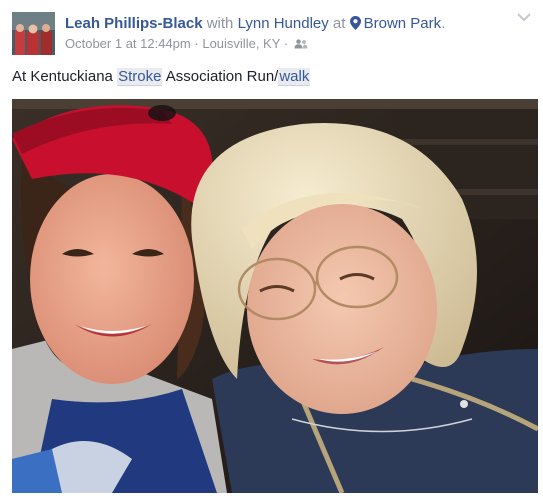  I want to click on tagged-person-link: Lynn Hundley, so click(283, 23).